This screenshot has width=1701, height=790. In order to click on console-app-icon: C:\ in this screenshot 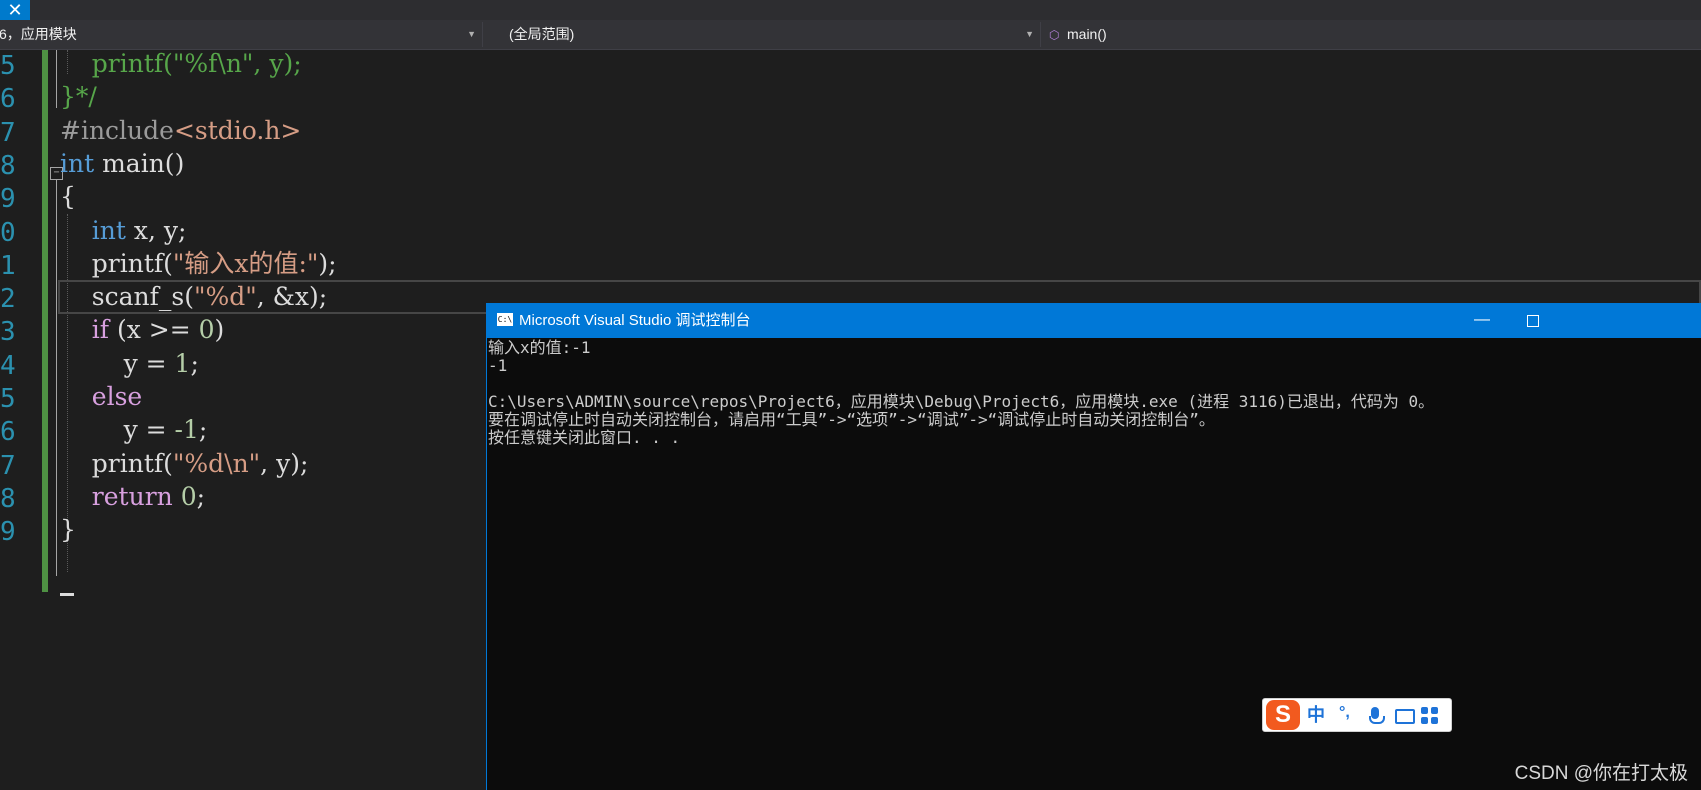, I will do `click(505, 319)`.